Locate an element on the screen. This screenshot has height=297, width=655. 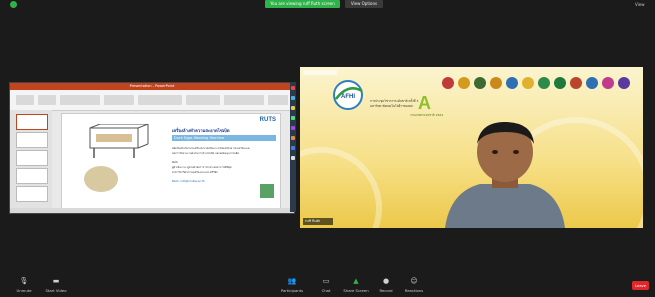
ppt-ribbon is located at coordinates (152, 100).